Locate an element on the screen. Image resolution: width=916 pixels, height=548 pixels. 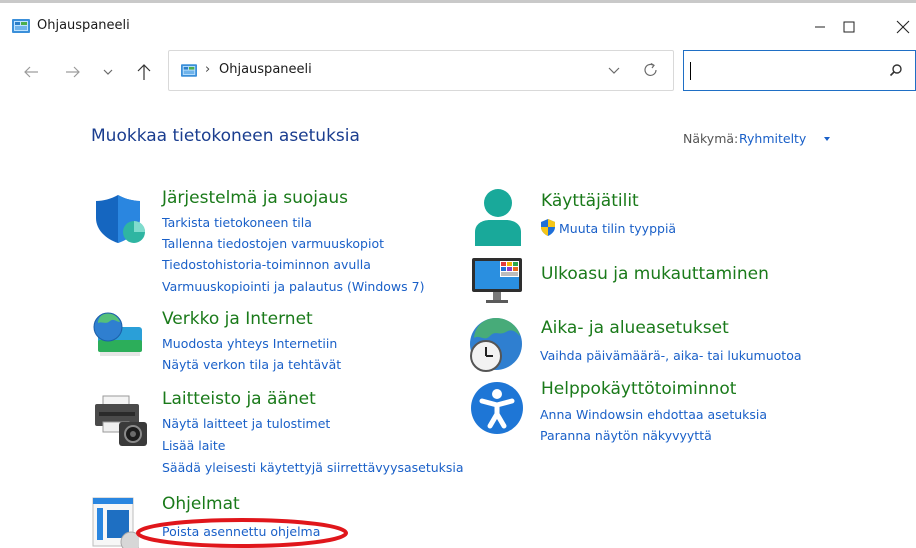
recent-locations-button is located at coordinates (108, 72).